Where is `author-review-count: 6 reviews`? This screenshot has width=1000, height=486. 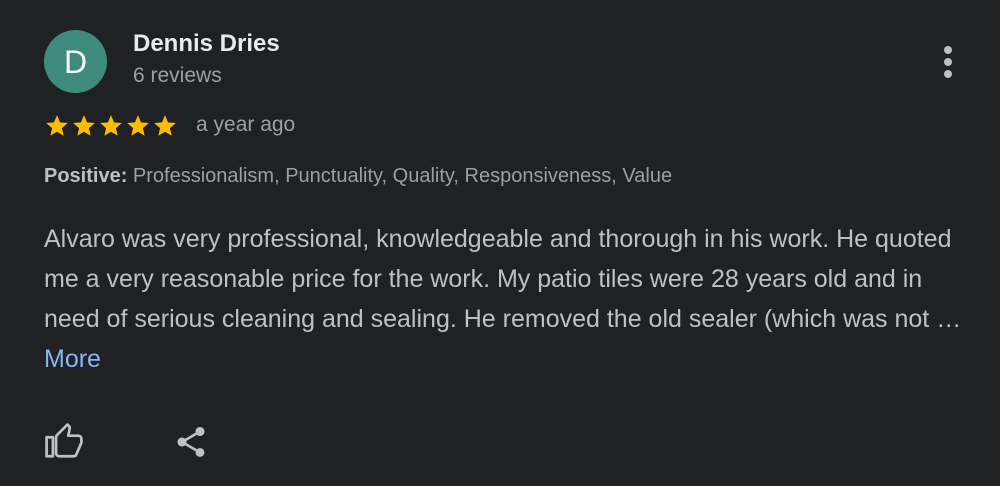
author-review-count: 6 reviews is located at coordinates (177, 75).